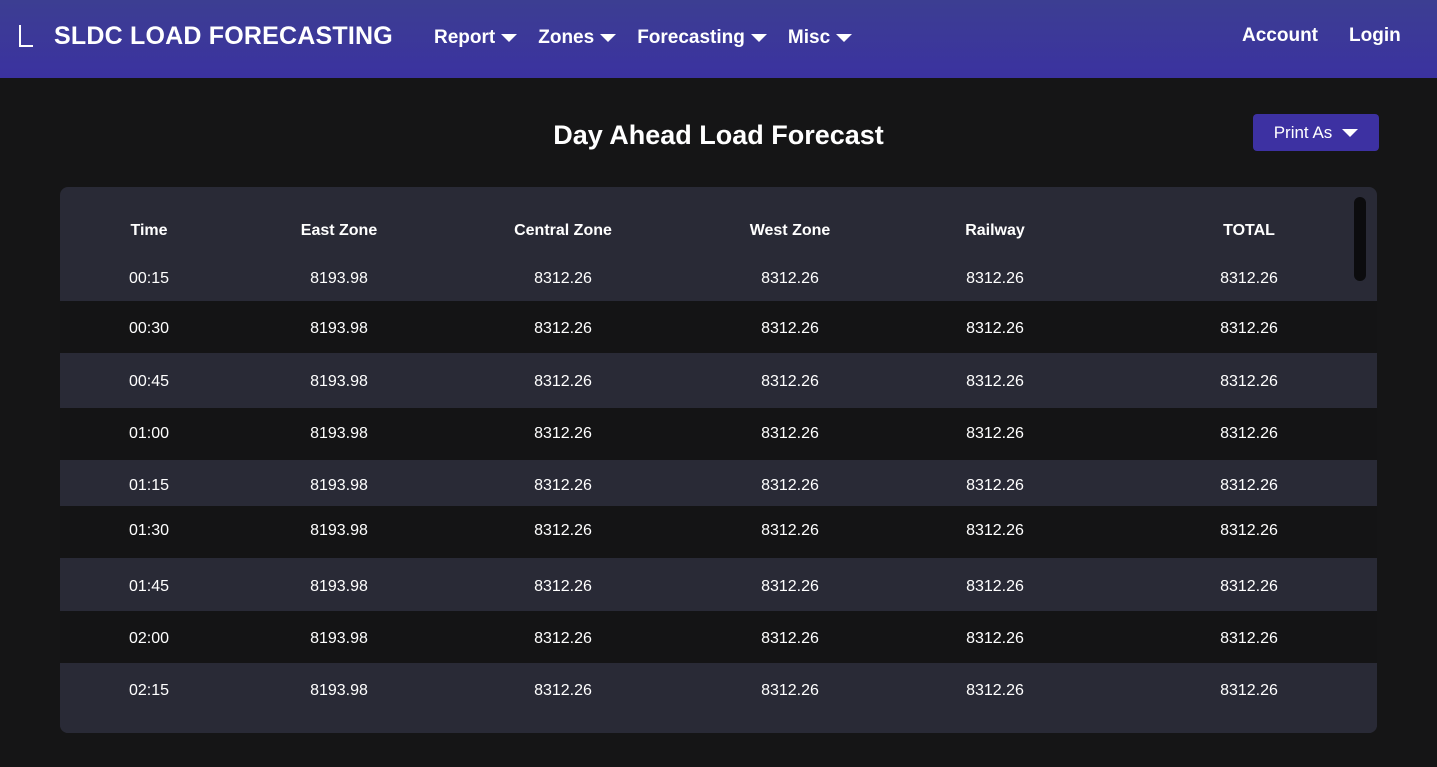 The image size is (1437, 767). Describe the element at coordinates (1303, 132) in the screenshot. I see `print-as-label: Print As` at that location.